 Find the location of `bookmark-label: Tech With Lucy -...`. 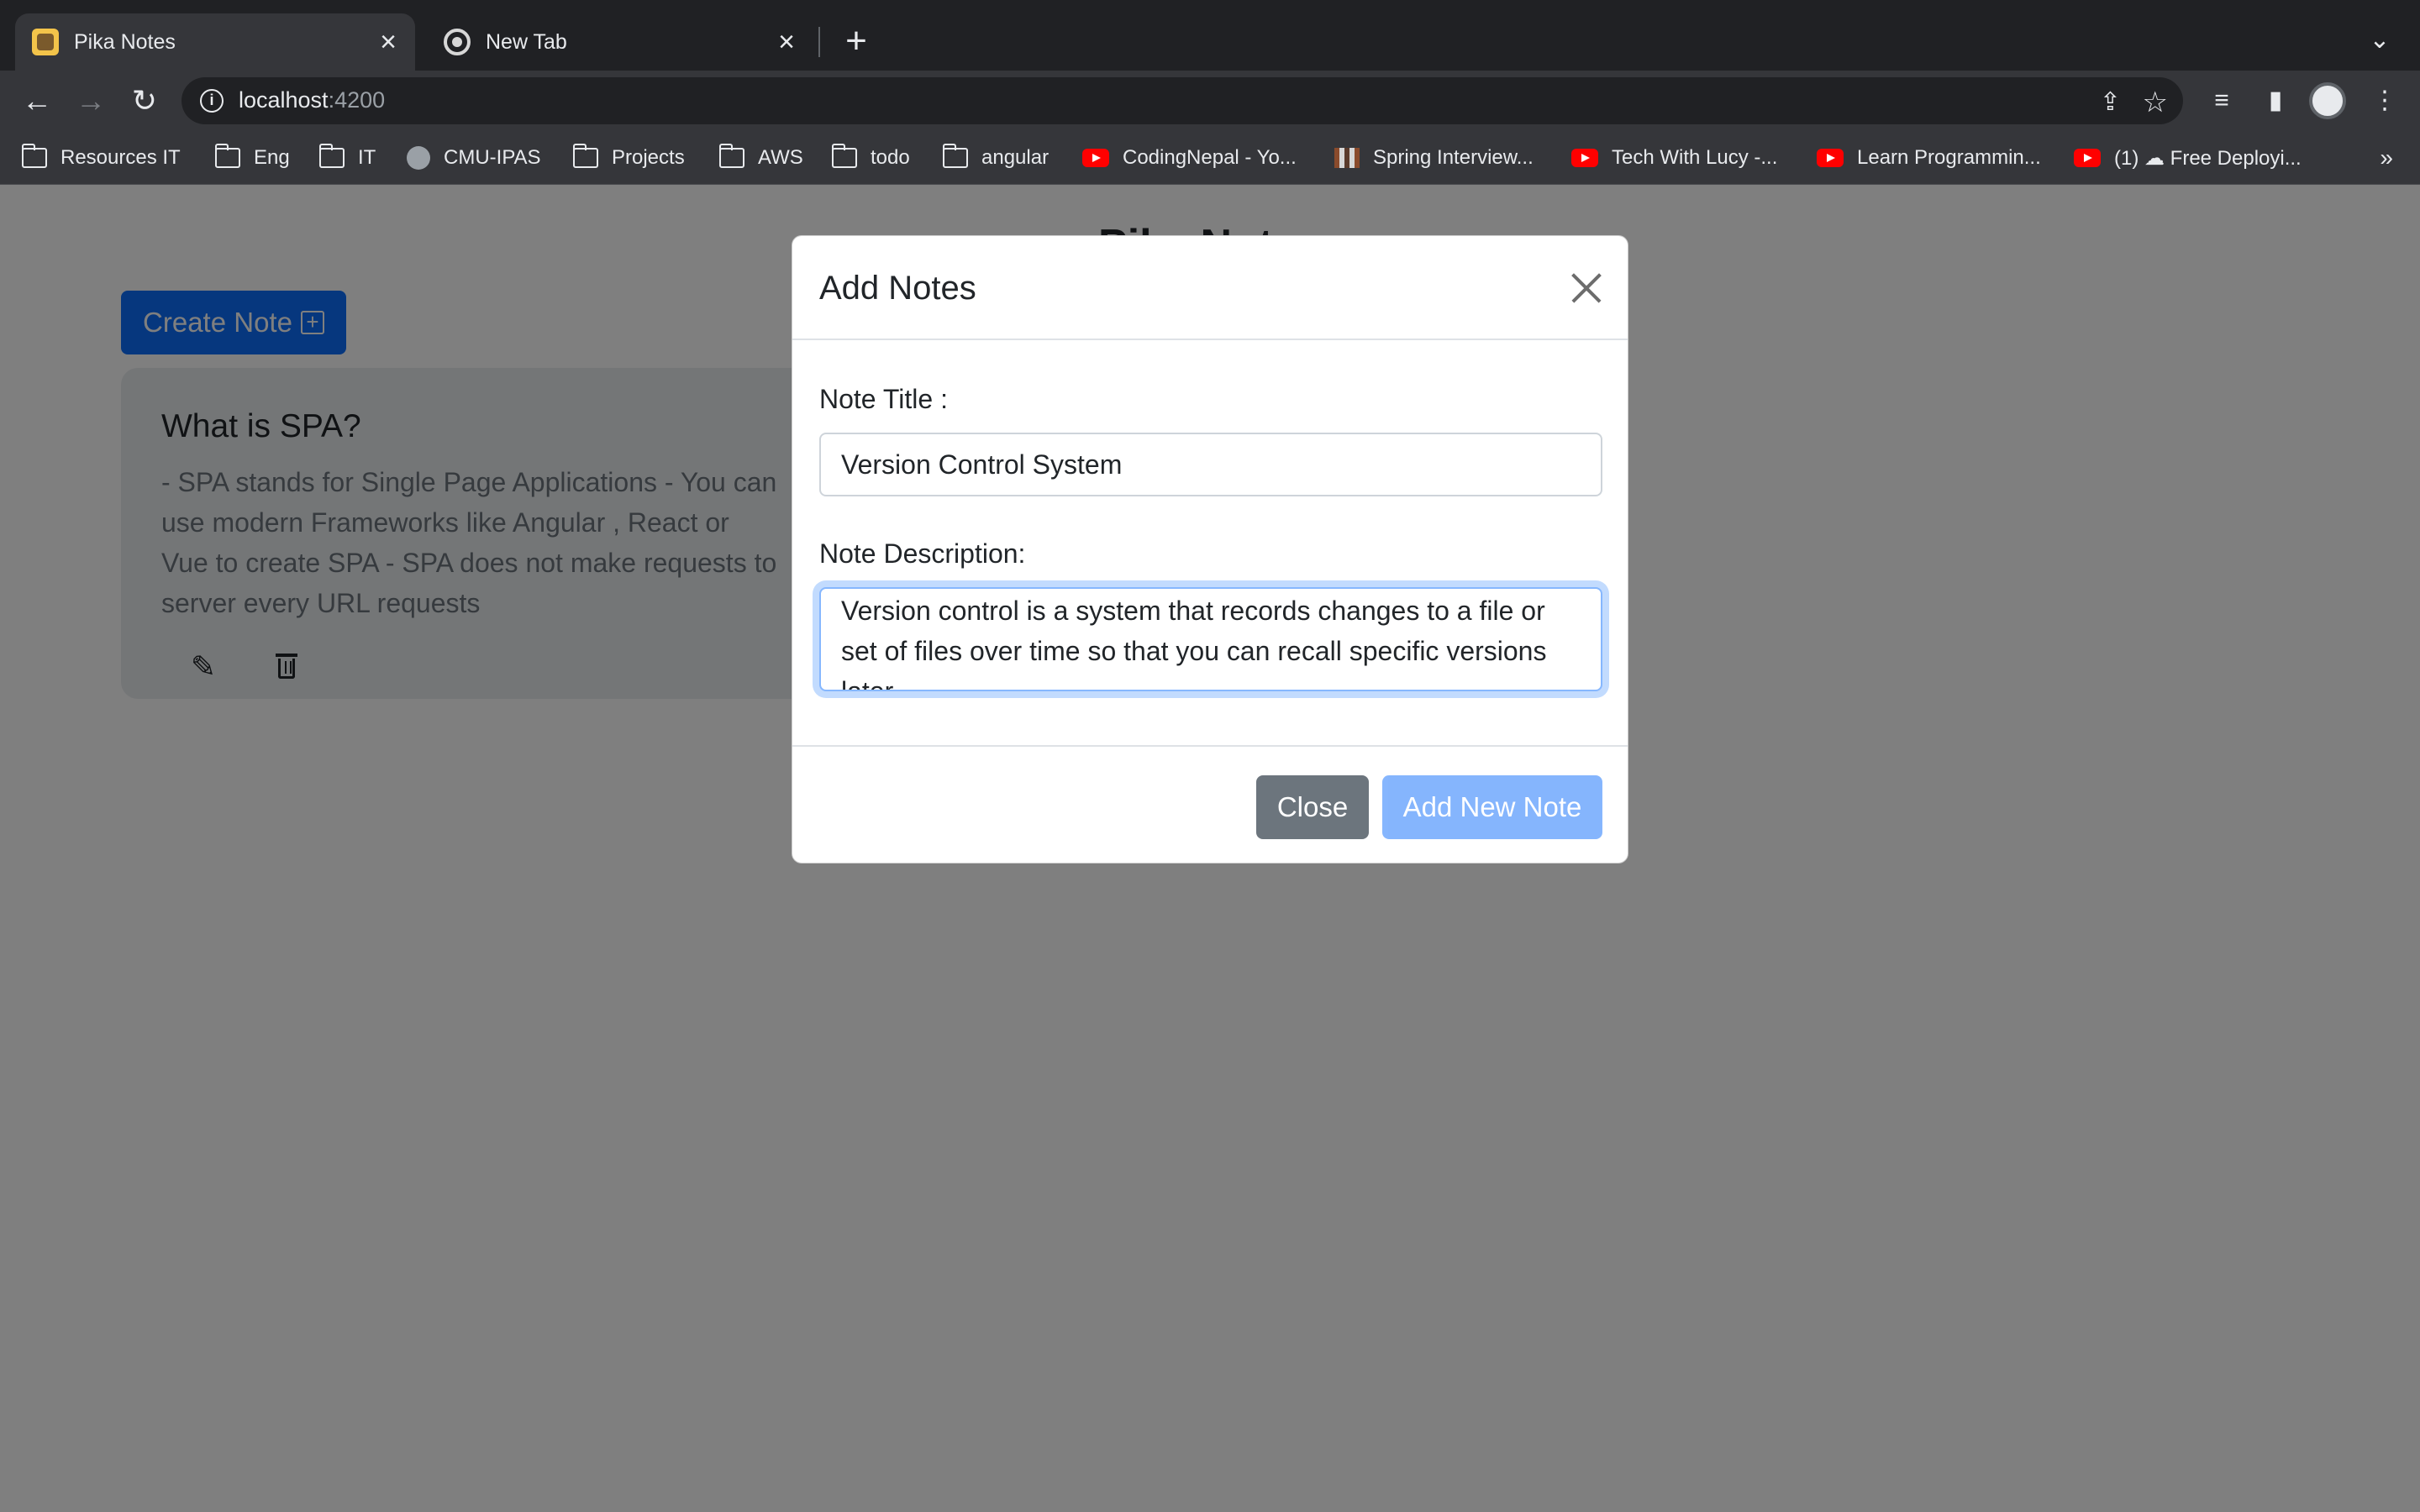

bookmark-label: Tech With Lucy -... is located at coordinates (1695, 157).